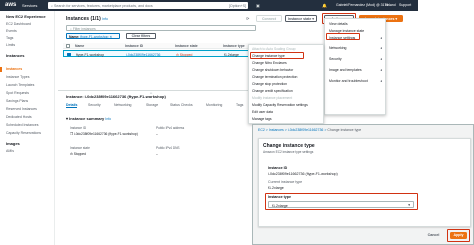  What do you see at coordinates (79, 46) in the screenshot?
I see `column-header: Name` at bounding box center [79, 46].